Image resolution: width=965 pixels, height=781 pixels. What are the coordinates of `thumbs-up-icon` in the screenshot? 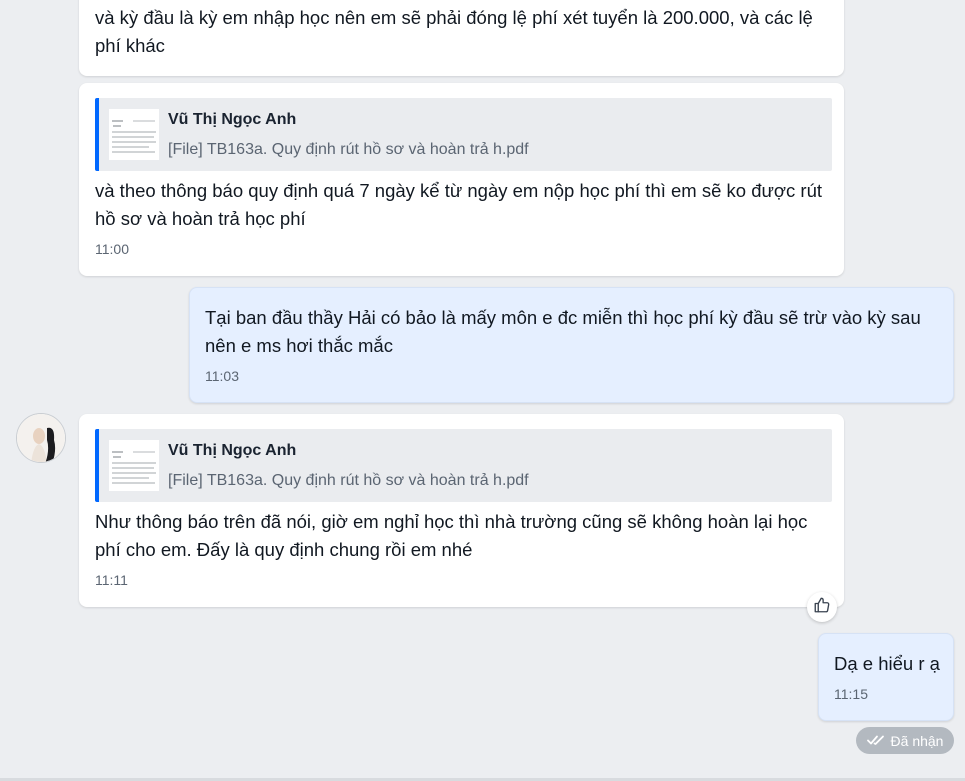 It's located at (822, 607).